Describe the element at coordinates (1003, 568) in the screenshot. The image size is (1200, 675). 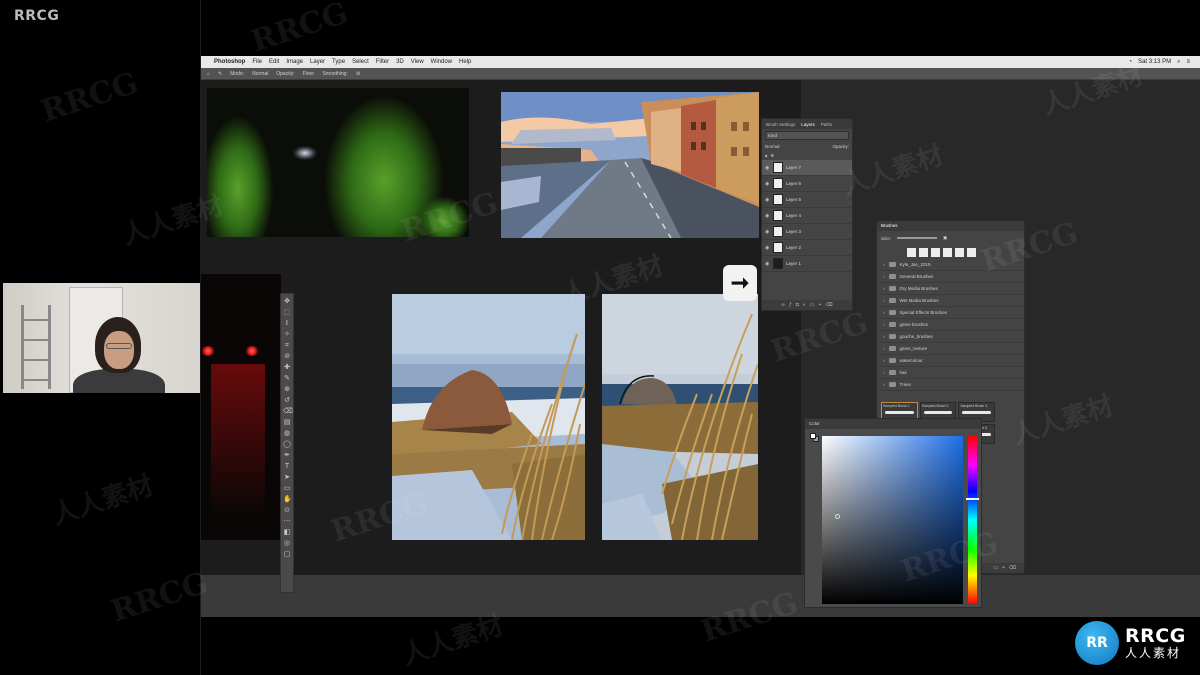
I see `new-brush-icon: +` at that location.